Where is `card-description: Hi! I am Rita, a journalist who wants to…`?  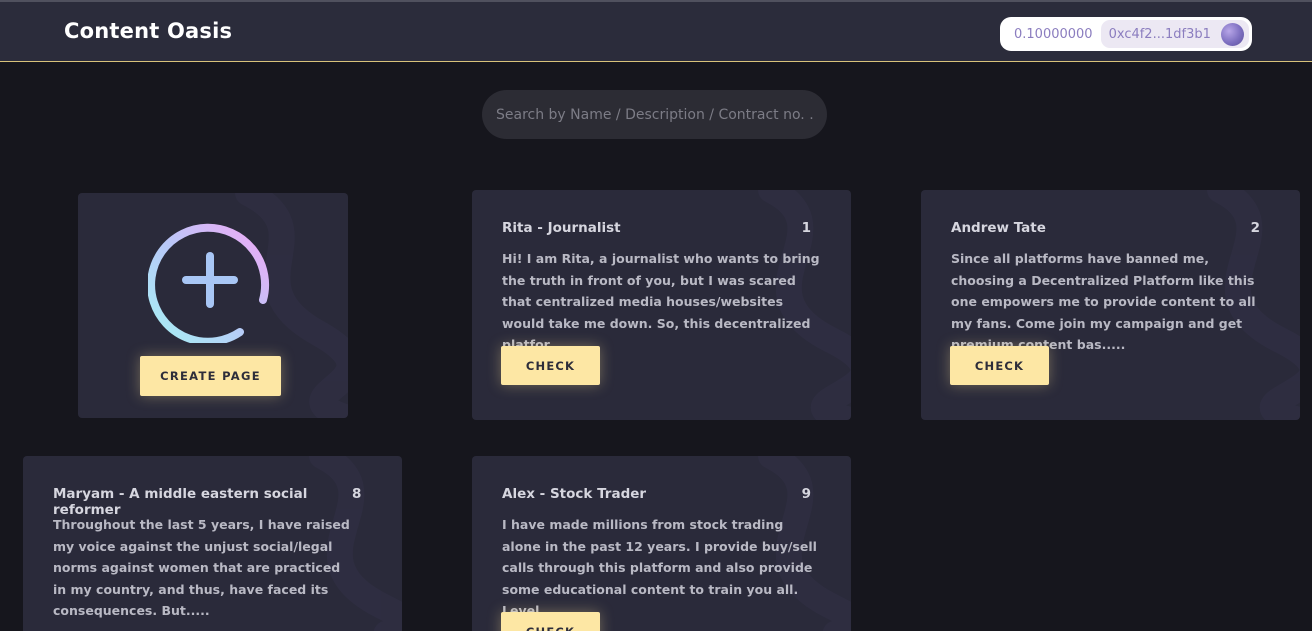
card-description: Hi! I am Rita, a journalist who wants to… is located at coordinates (661, 301).